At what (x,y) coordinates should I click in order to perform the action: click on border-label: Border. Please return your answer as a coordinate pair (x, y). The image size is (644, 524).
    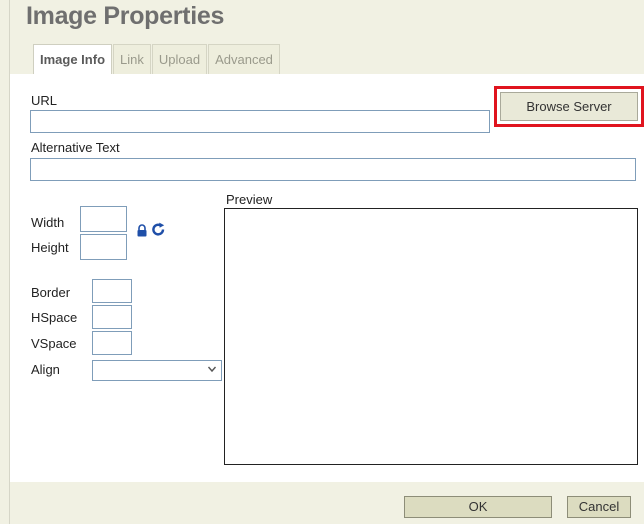
    Looking at the image, I should click on (51, 292).